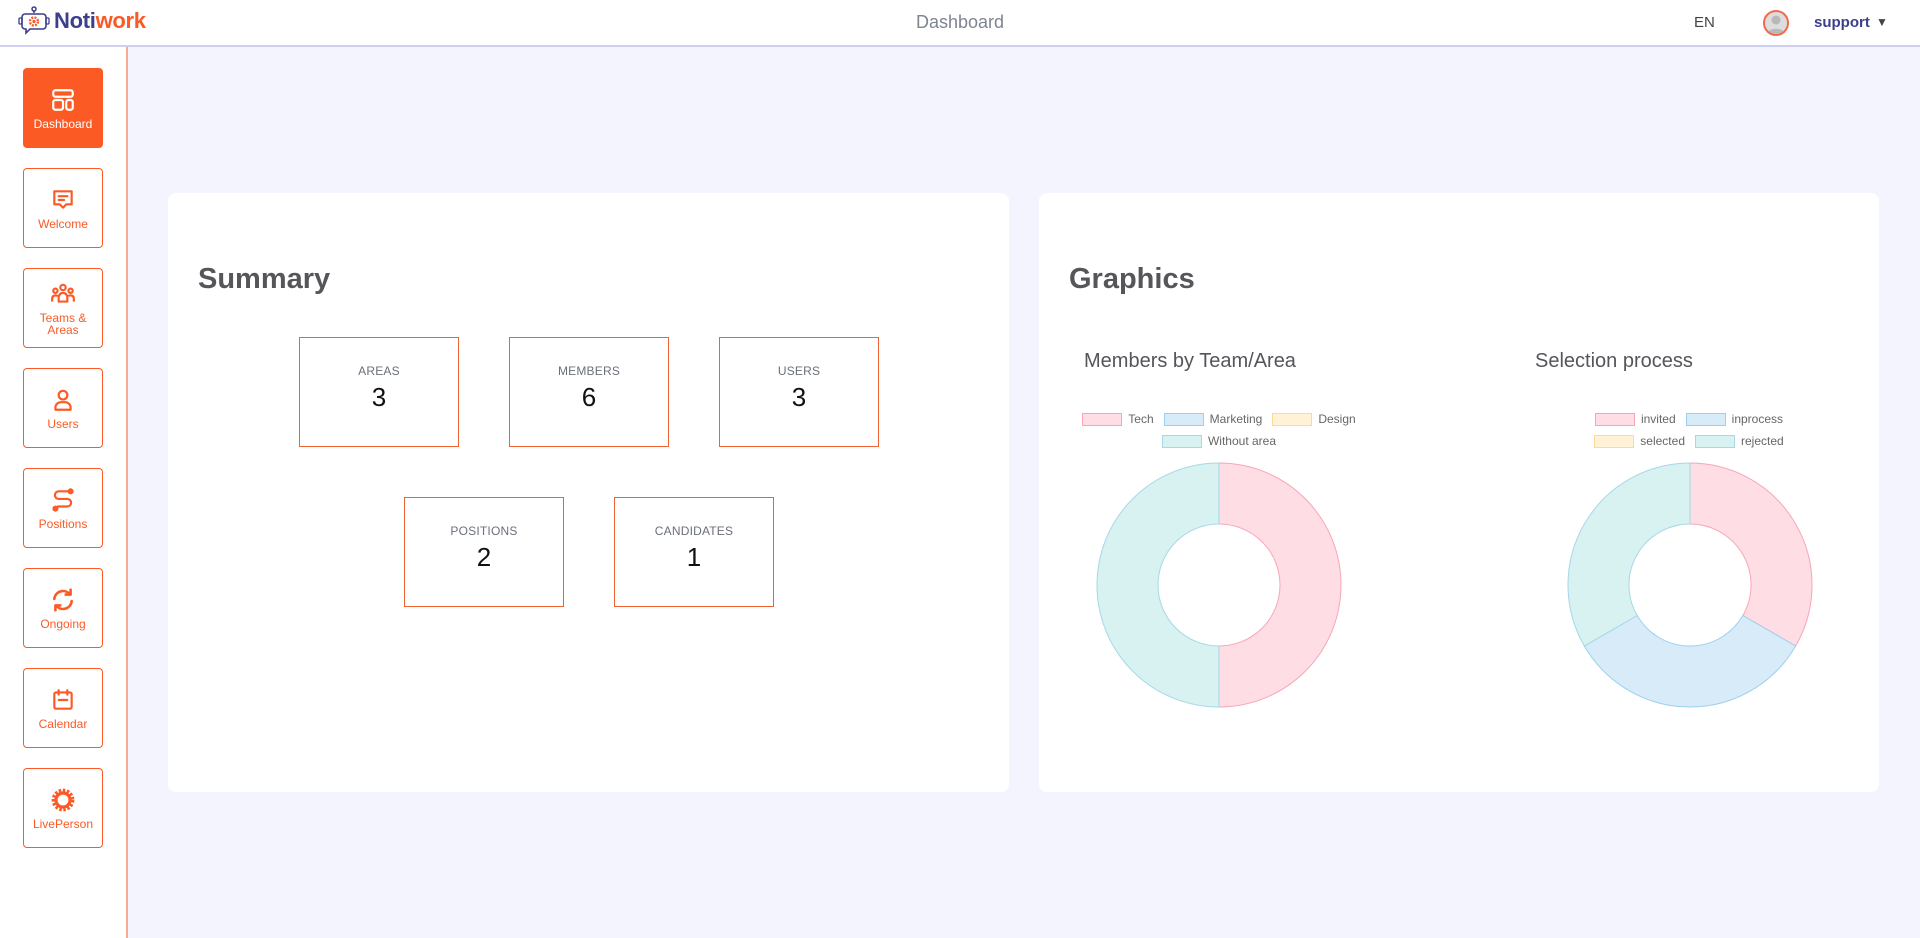  I want to click on legend-item-without-area: Without area, so click(1219, 441).